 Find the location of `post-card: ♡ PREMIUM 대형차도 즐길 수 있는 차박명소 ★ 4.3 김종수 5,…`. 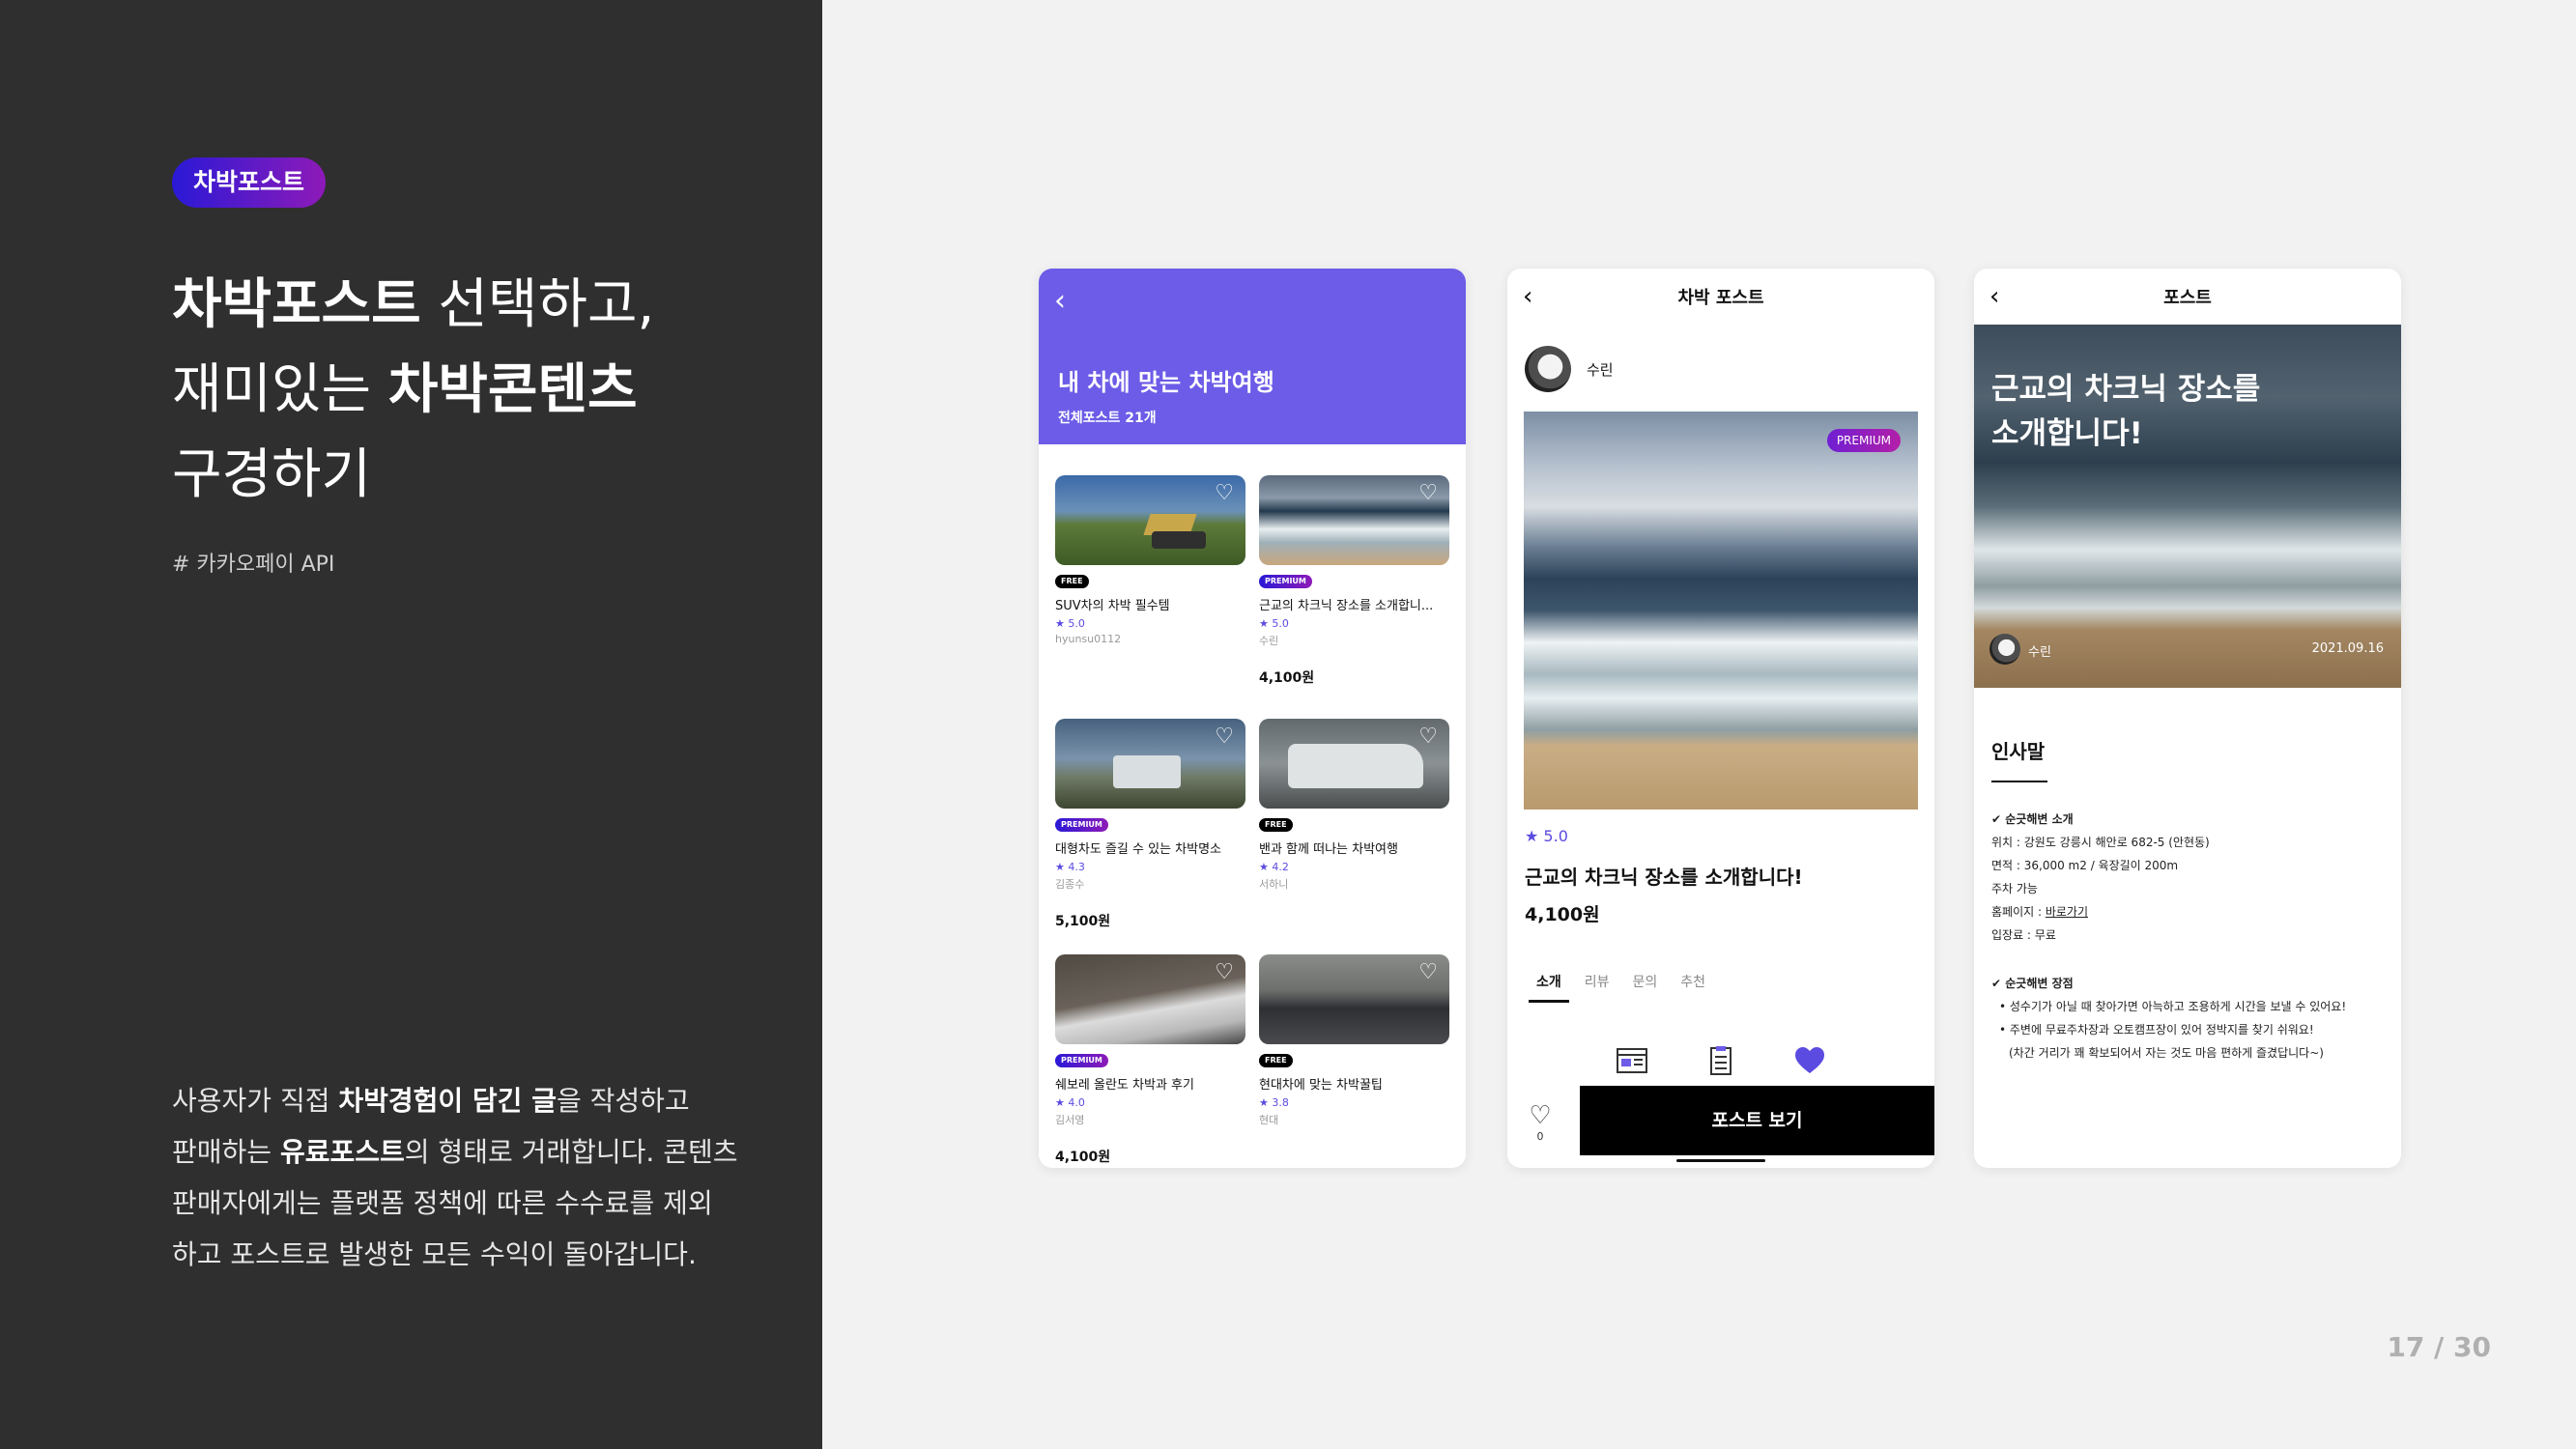

post-card: ♡ PREMIUM 대형차도 즐길 수 있는 차박명소 ★ 4.3 김종수 5,… is located at coordinates (1150, 824).